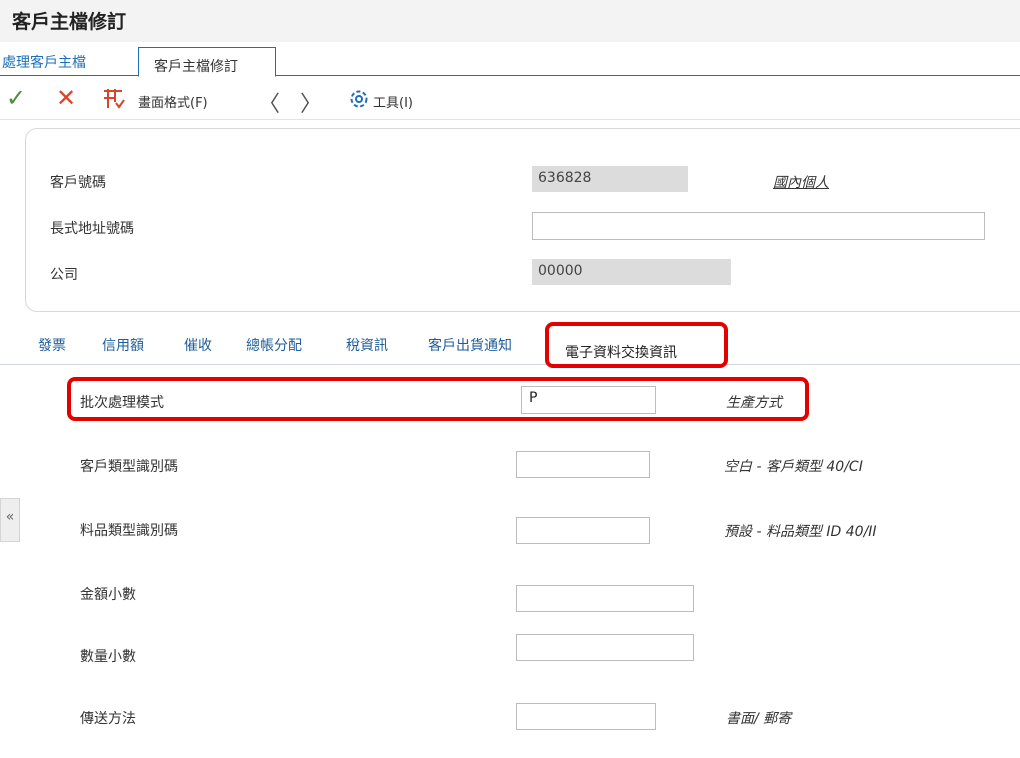  I want to click on next-chevron-icon: 〉, so click(311, 102).